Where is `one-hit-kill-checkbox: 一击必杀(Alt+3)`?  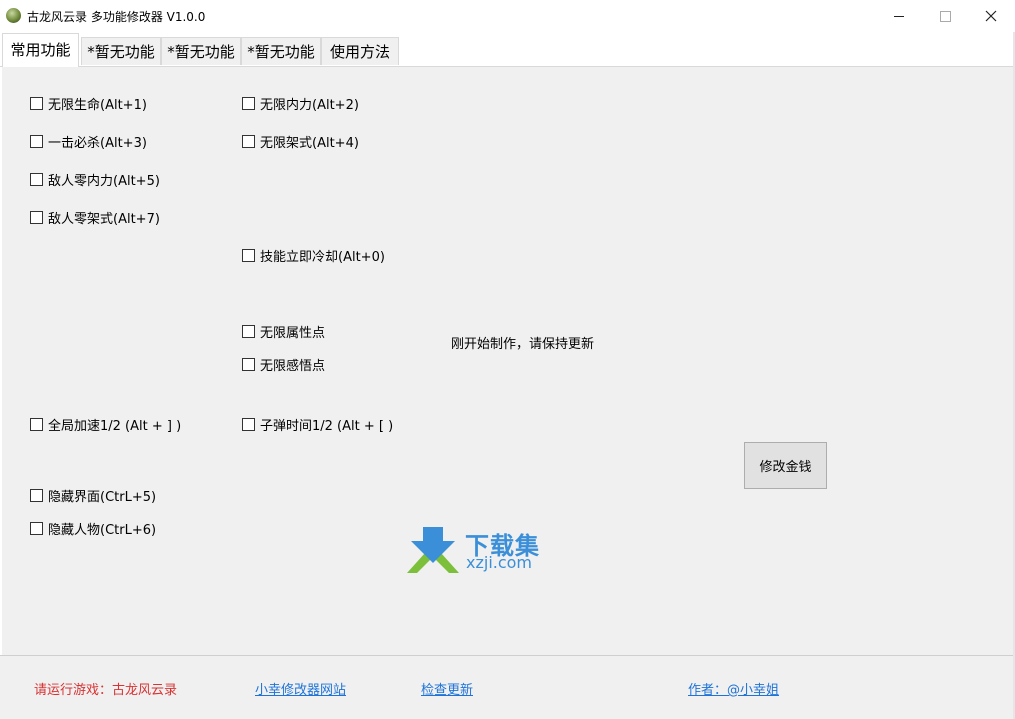
one-hit-kill-checkbox: 一击必杀(Alt+3) is located at coordinates (88, 141).